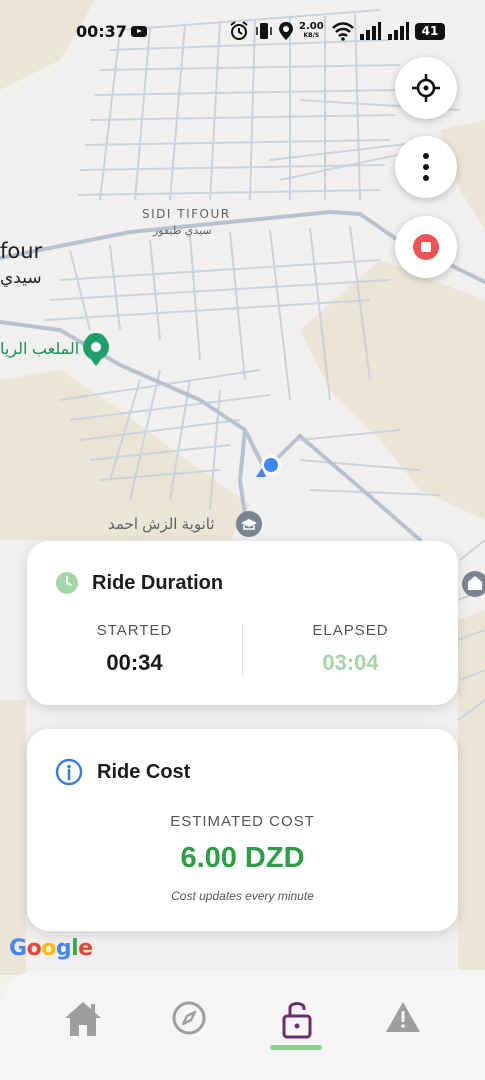 The width and height of the screenshot is (485, 1080). Describe the element at coordinates (430, 31) in the screenshot. I see `battery-icon: 41` at that location.